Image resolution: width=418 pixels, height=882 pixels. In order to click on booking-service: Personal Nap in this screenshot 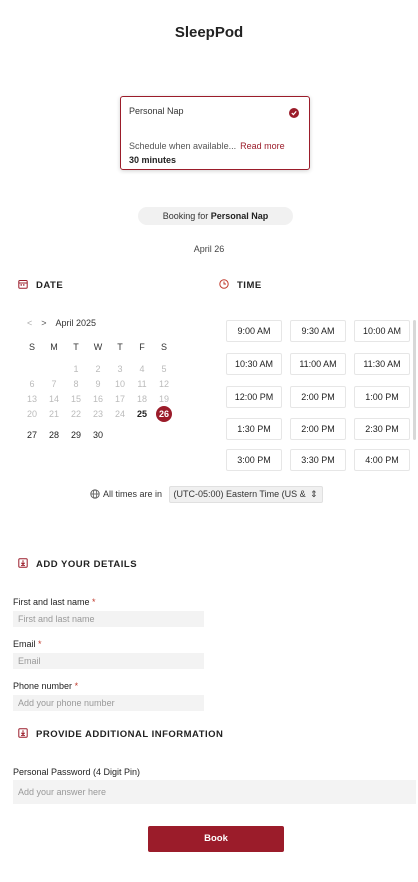, I will do `click(239, 216)`.